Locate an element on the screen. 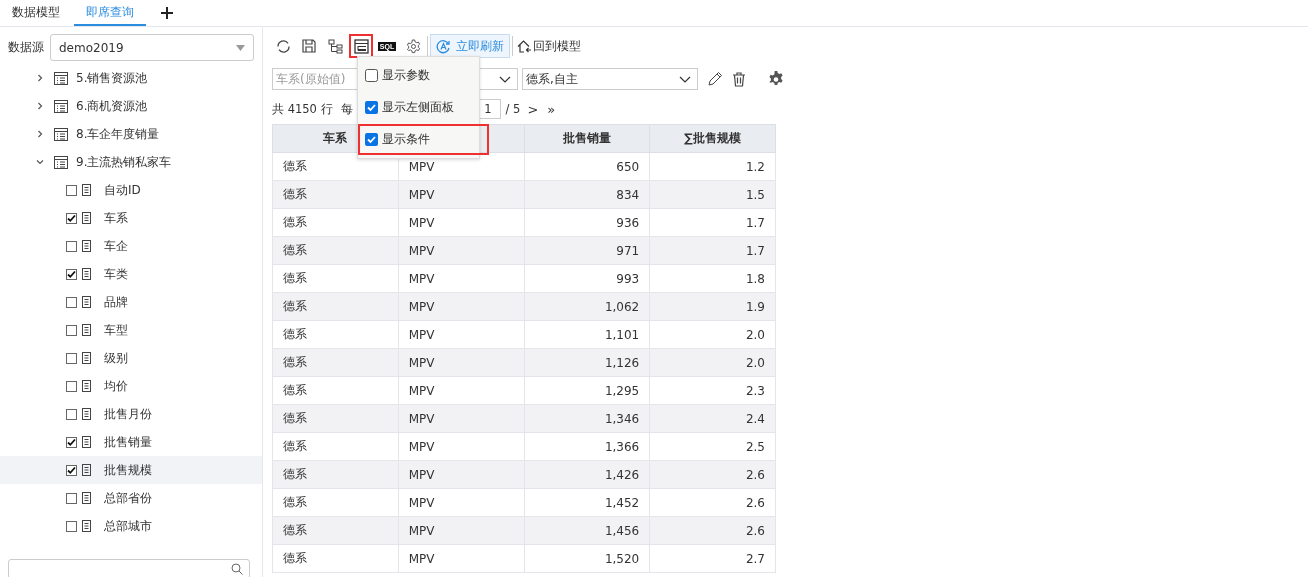 Image resolution: width=1308 pixels, height=577 pixels. table-node: 6.商机资源池 is located at coordinates (131, 106).